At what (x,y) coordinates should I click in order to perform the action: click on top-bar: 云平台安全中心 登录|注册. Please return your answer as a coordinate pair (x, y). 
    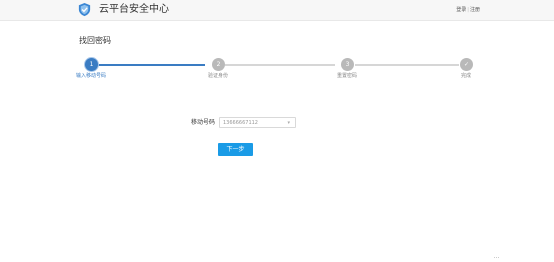
    Looking at the image, I should click on (277, 10).